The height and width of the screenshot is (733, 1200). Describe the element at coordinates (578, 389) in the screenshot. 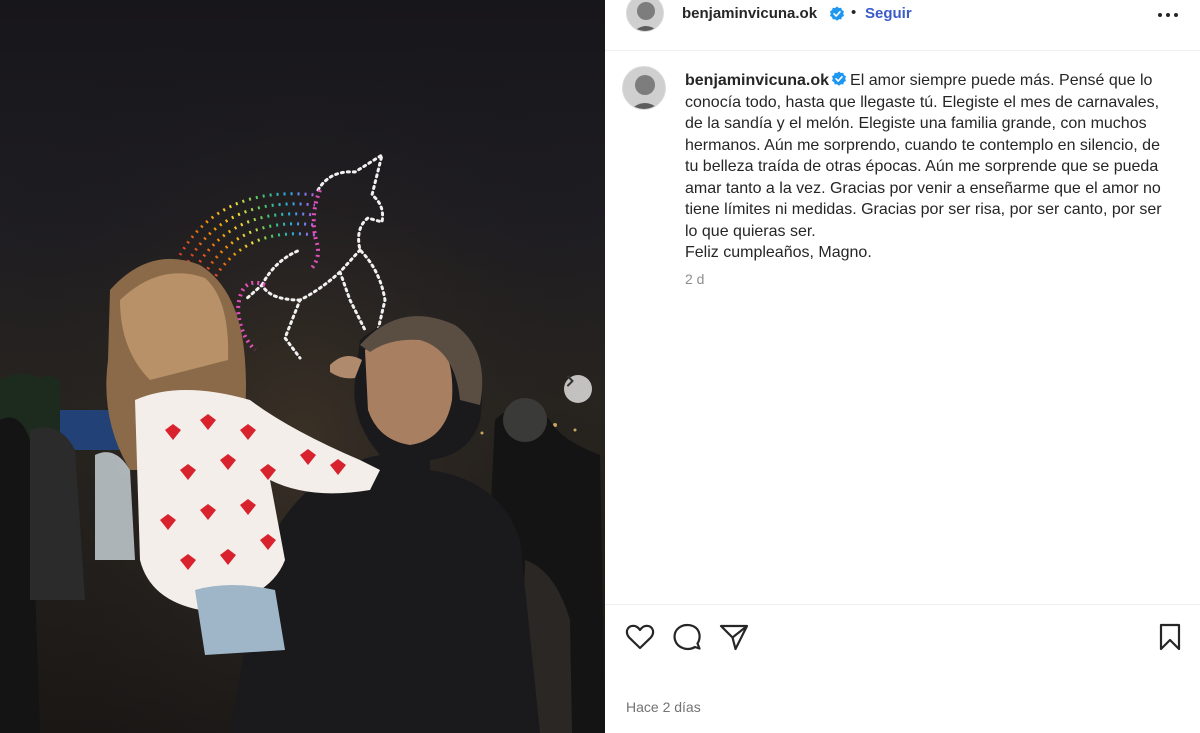

I see `next-photo-button` at that location.